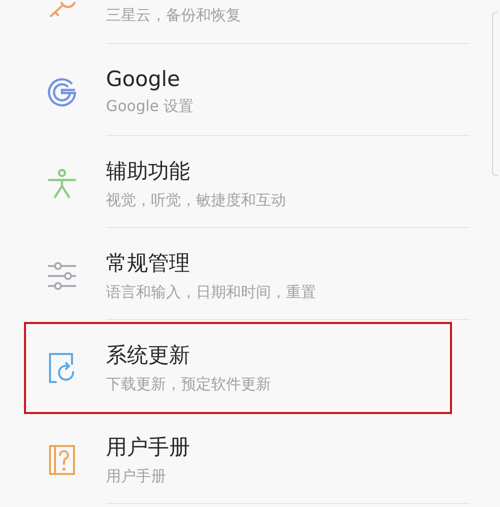 This screenshot has height=507, width=500. What do you see at coordinates (136, 476) in the screenshot?
I see `item-subtitle: 用户手册` at bounding box center [136, 476].